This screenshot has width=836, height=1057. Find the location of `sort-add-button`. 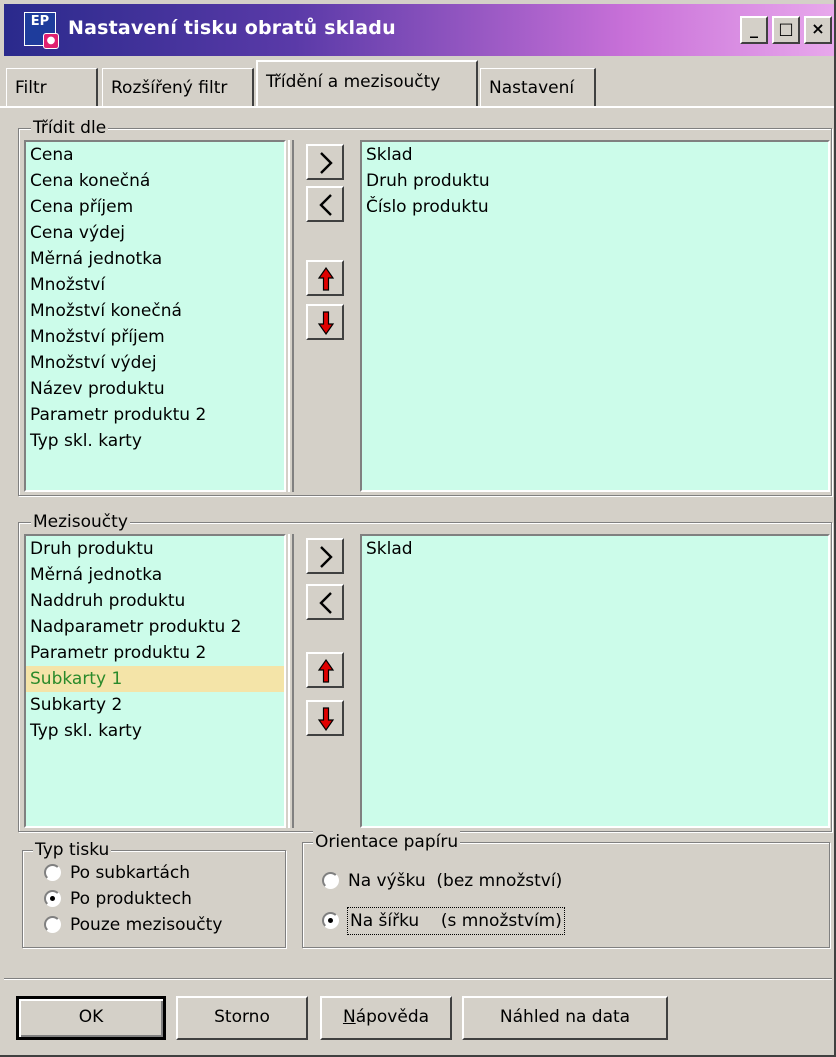

sort-add-button is located at coordinates (325, 162).